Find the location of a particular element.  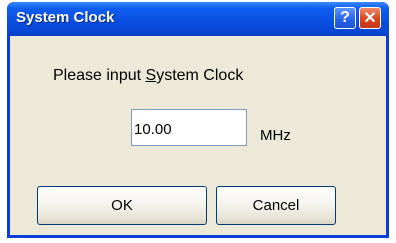

window-title: System Clock is located at coordinates (65, 17).